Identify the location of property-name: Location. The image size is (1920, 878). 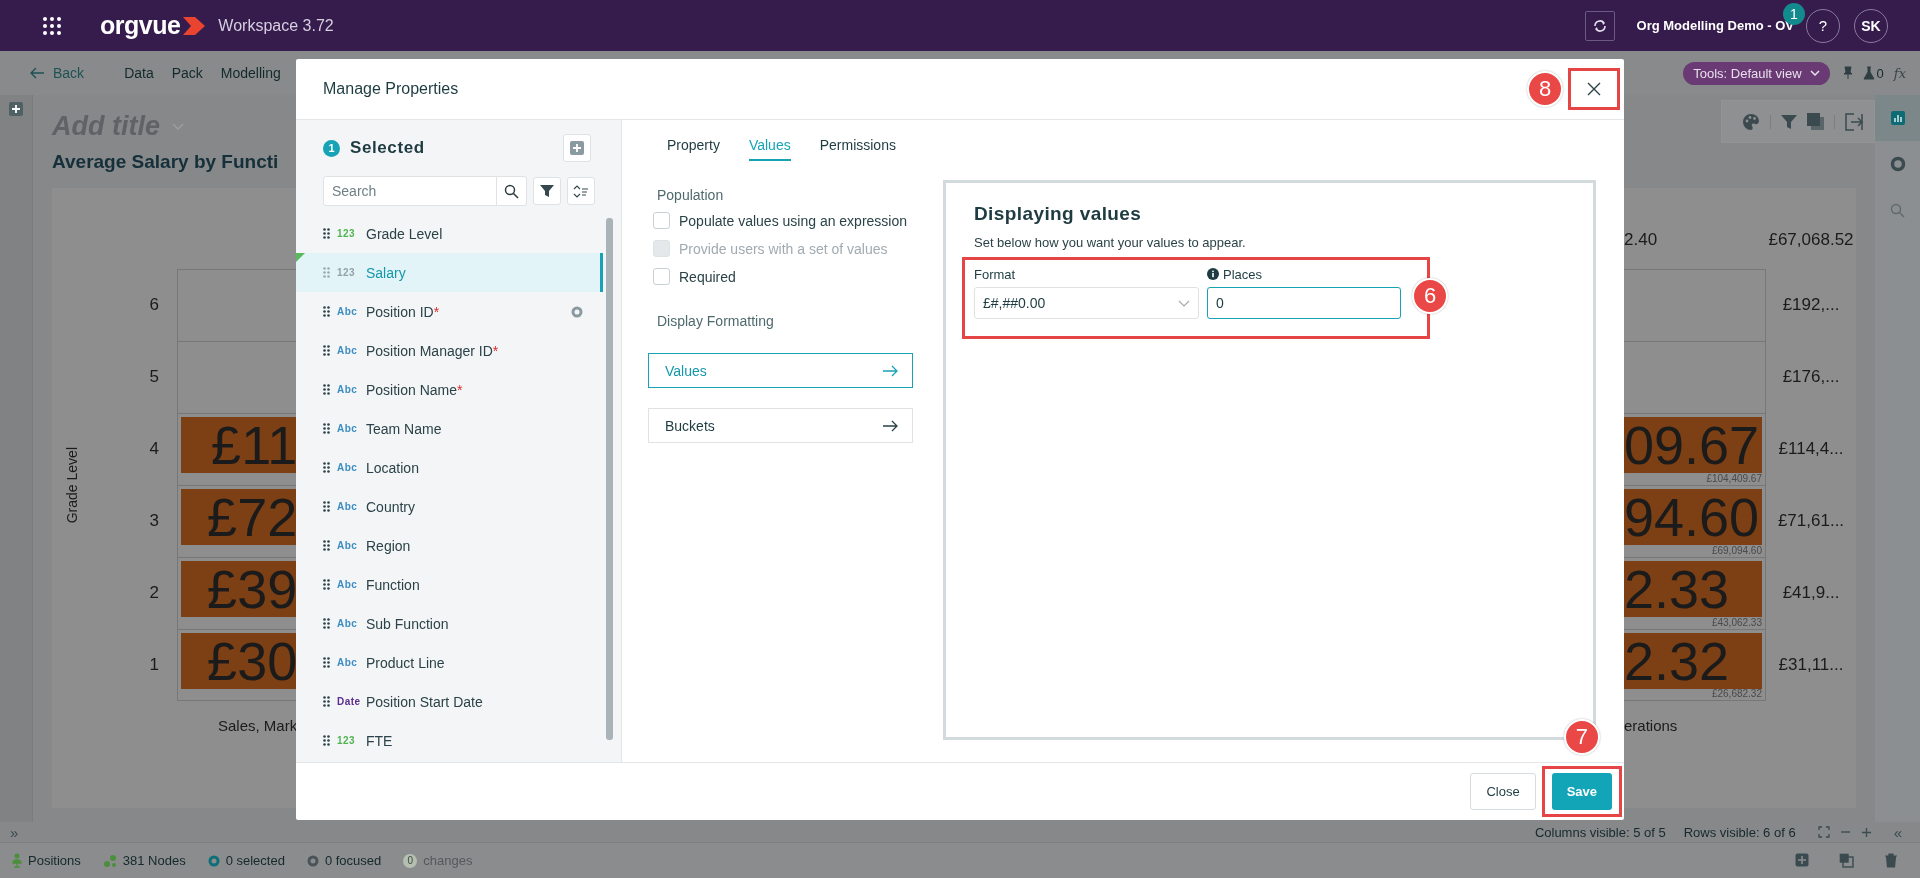
(392, 467).